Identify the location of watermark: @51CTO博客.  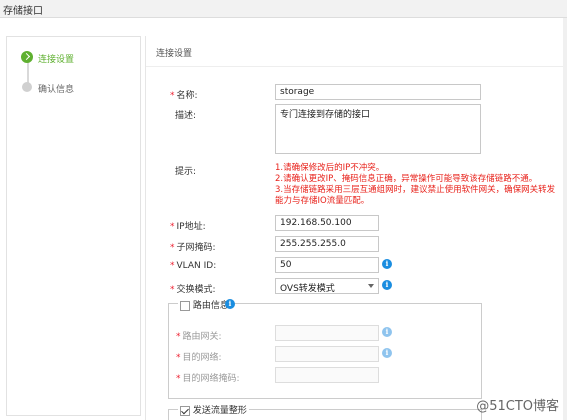
(517, 406).